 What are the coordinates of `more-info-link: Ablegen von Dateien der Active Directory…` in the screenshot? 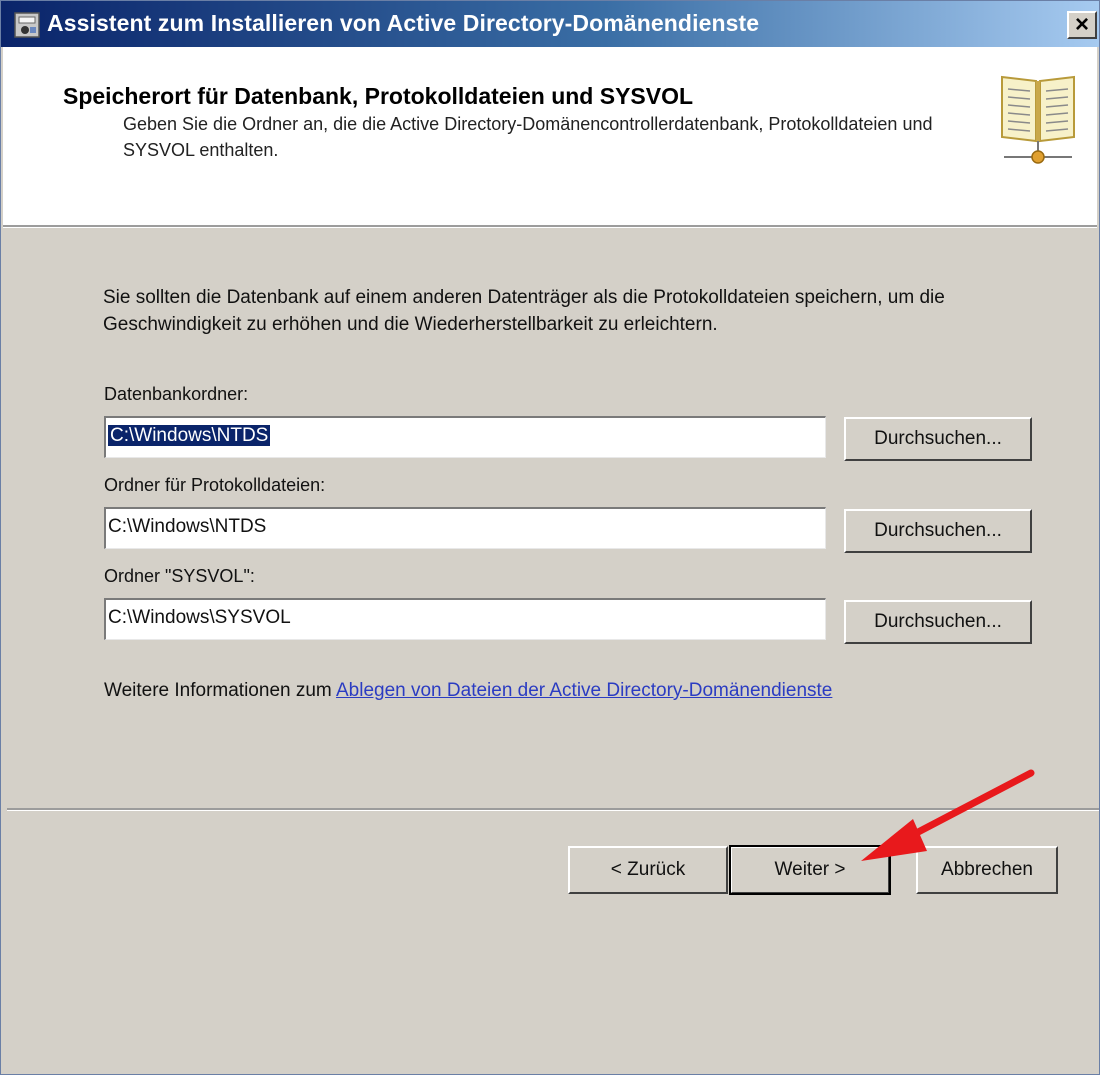 It's located at (584, 690).